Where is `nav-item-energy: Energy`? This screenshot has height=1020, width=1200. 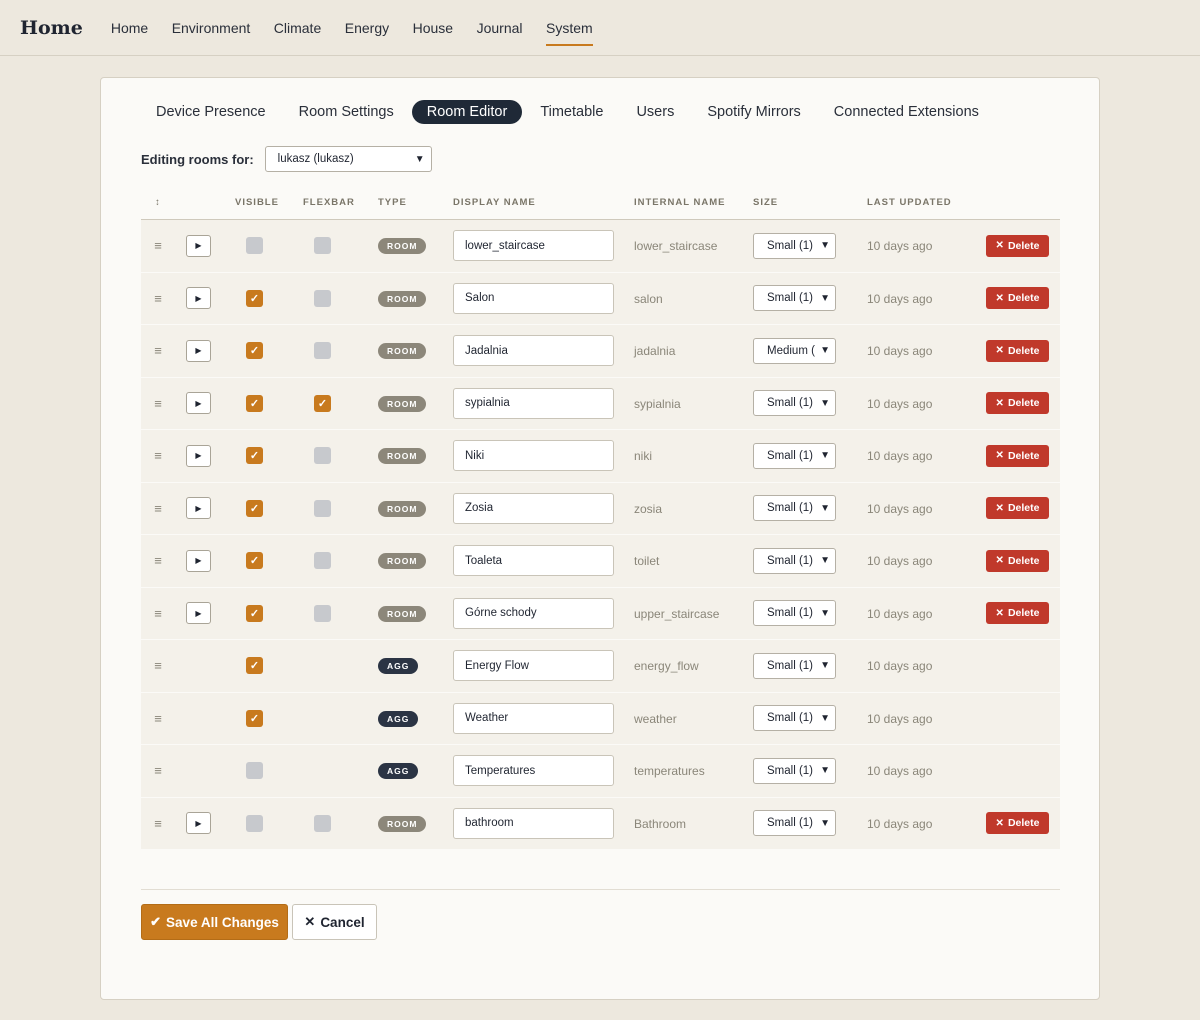
nav-item-energy: Energy is located at coordinates (367, 28).